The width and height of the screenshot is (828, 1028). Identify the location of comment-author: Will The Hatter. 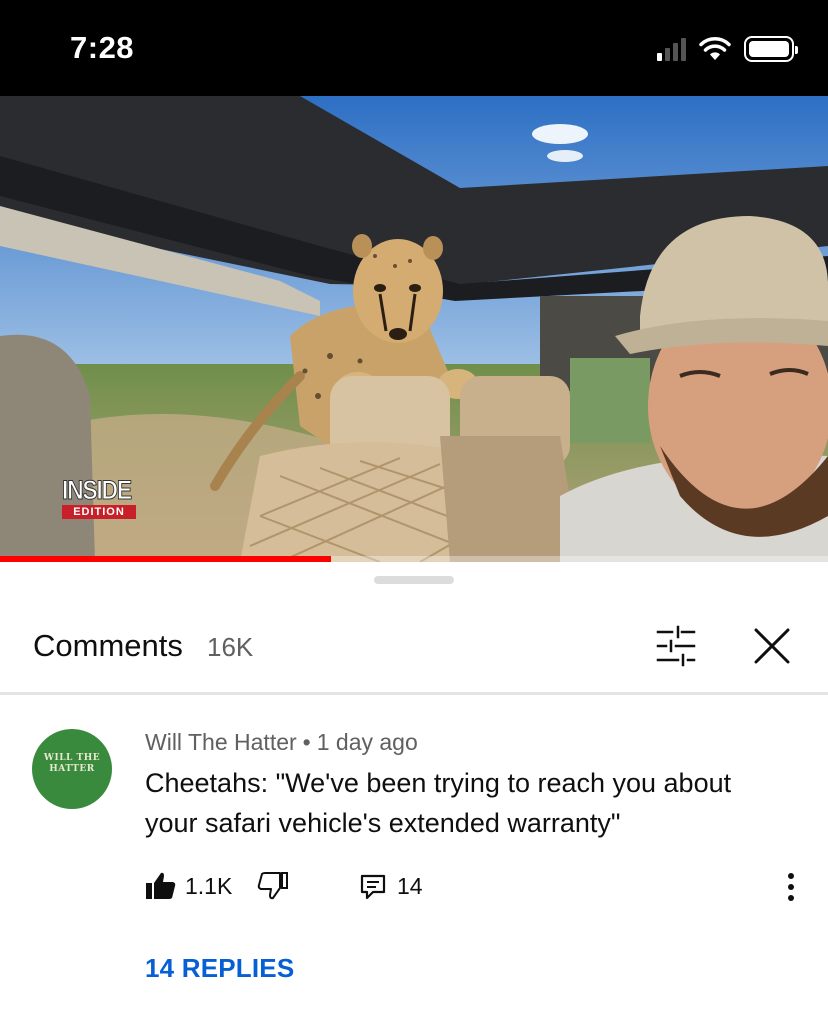
(221, 742).